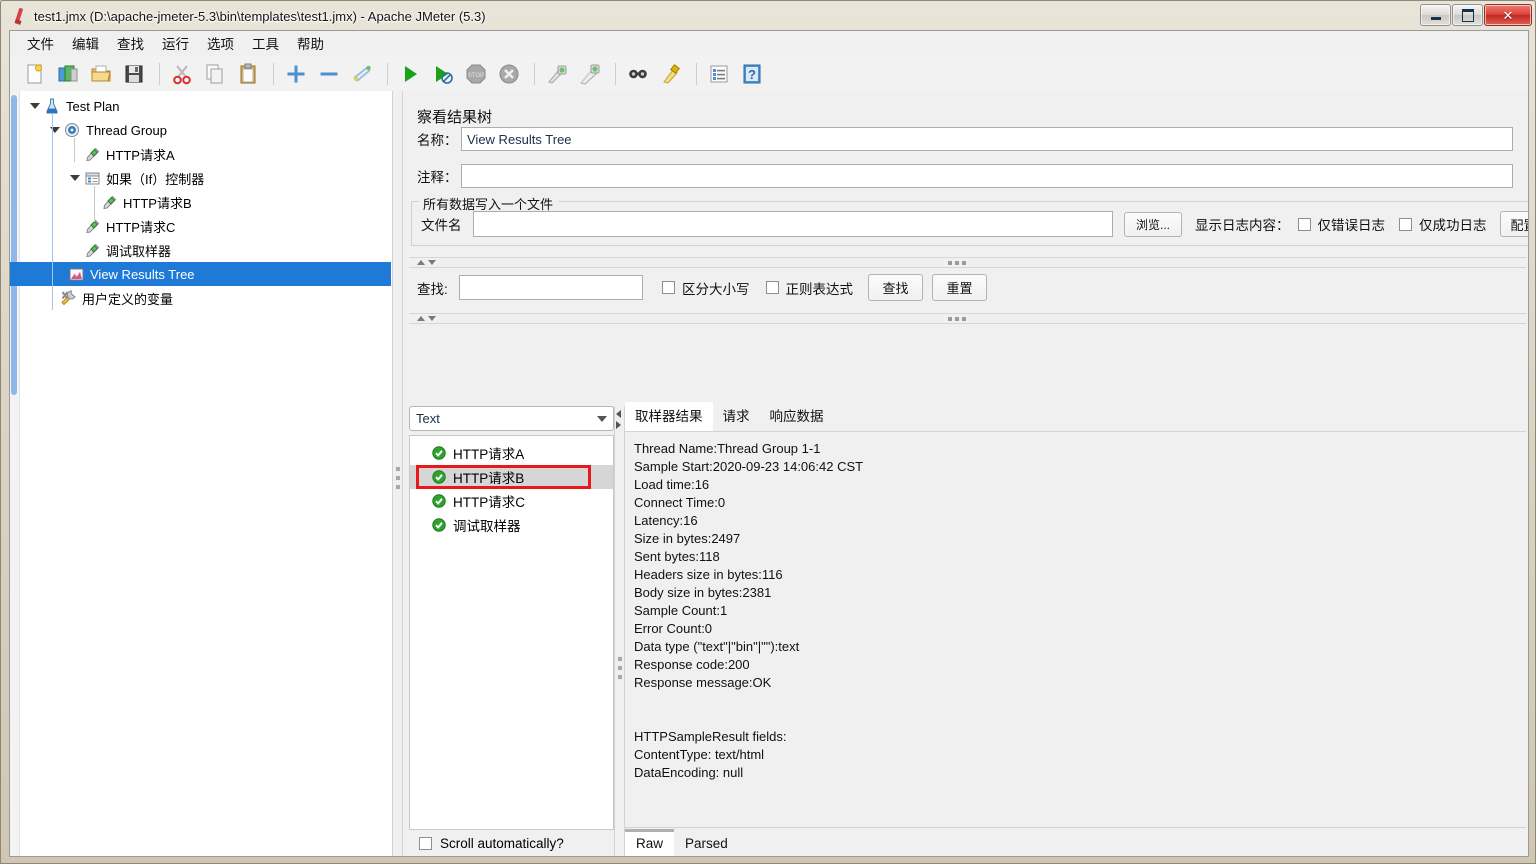 Image resolution: width=1536 pixels, height=864 pixels. What do you see at coordinates (706, 844) in the screenshot?
I see `tab-parsed: Parsed` at bounding box center [706, 844].